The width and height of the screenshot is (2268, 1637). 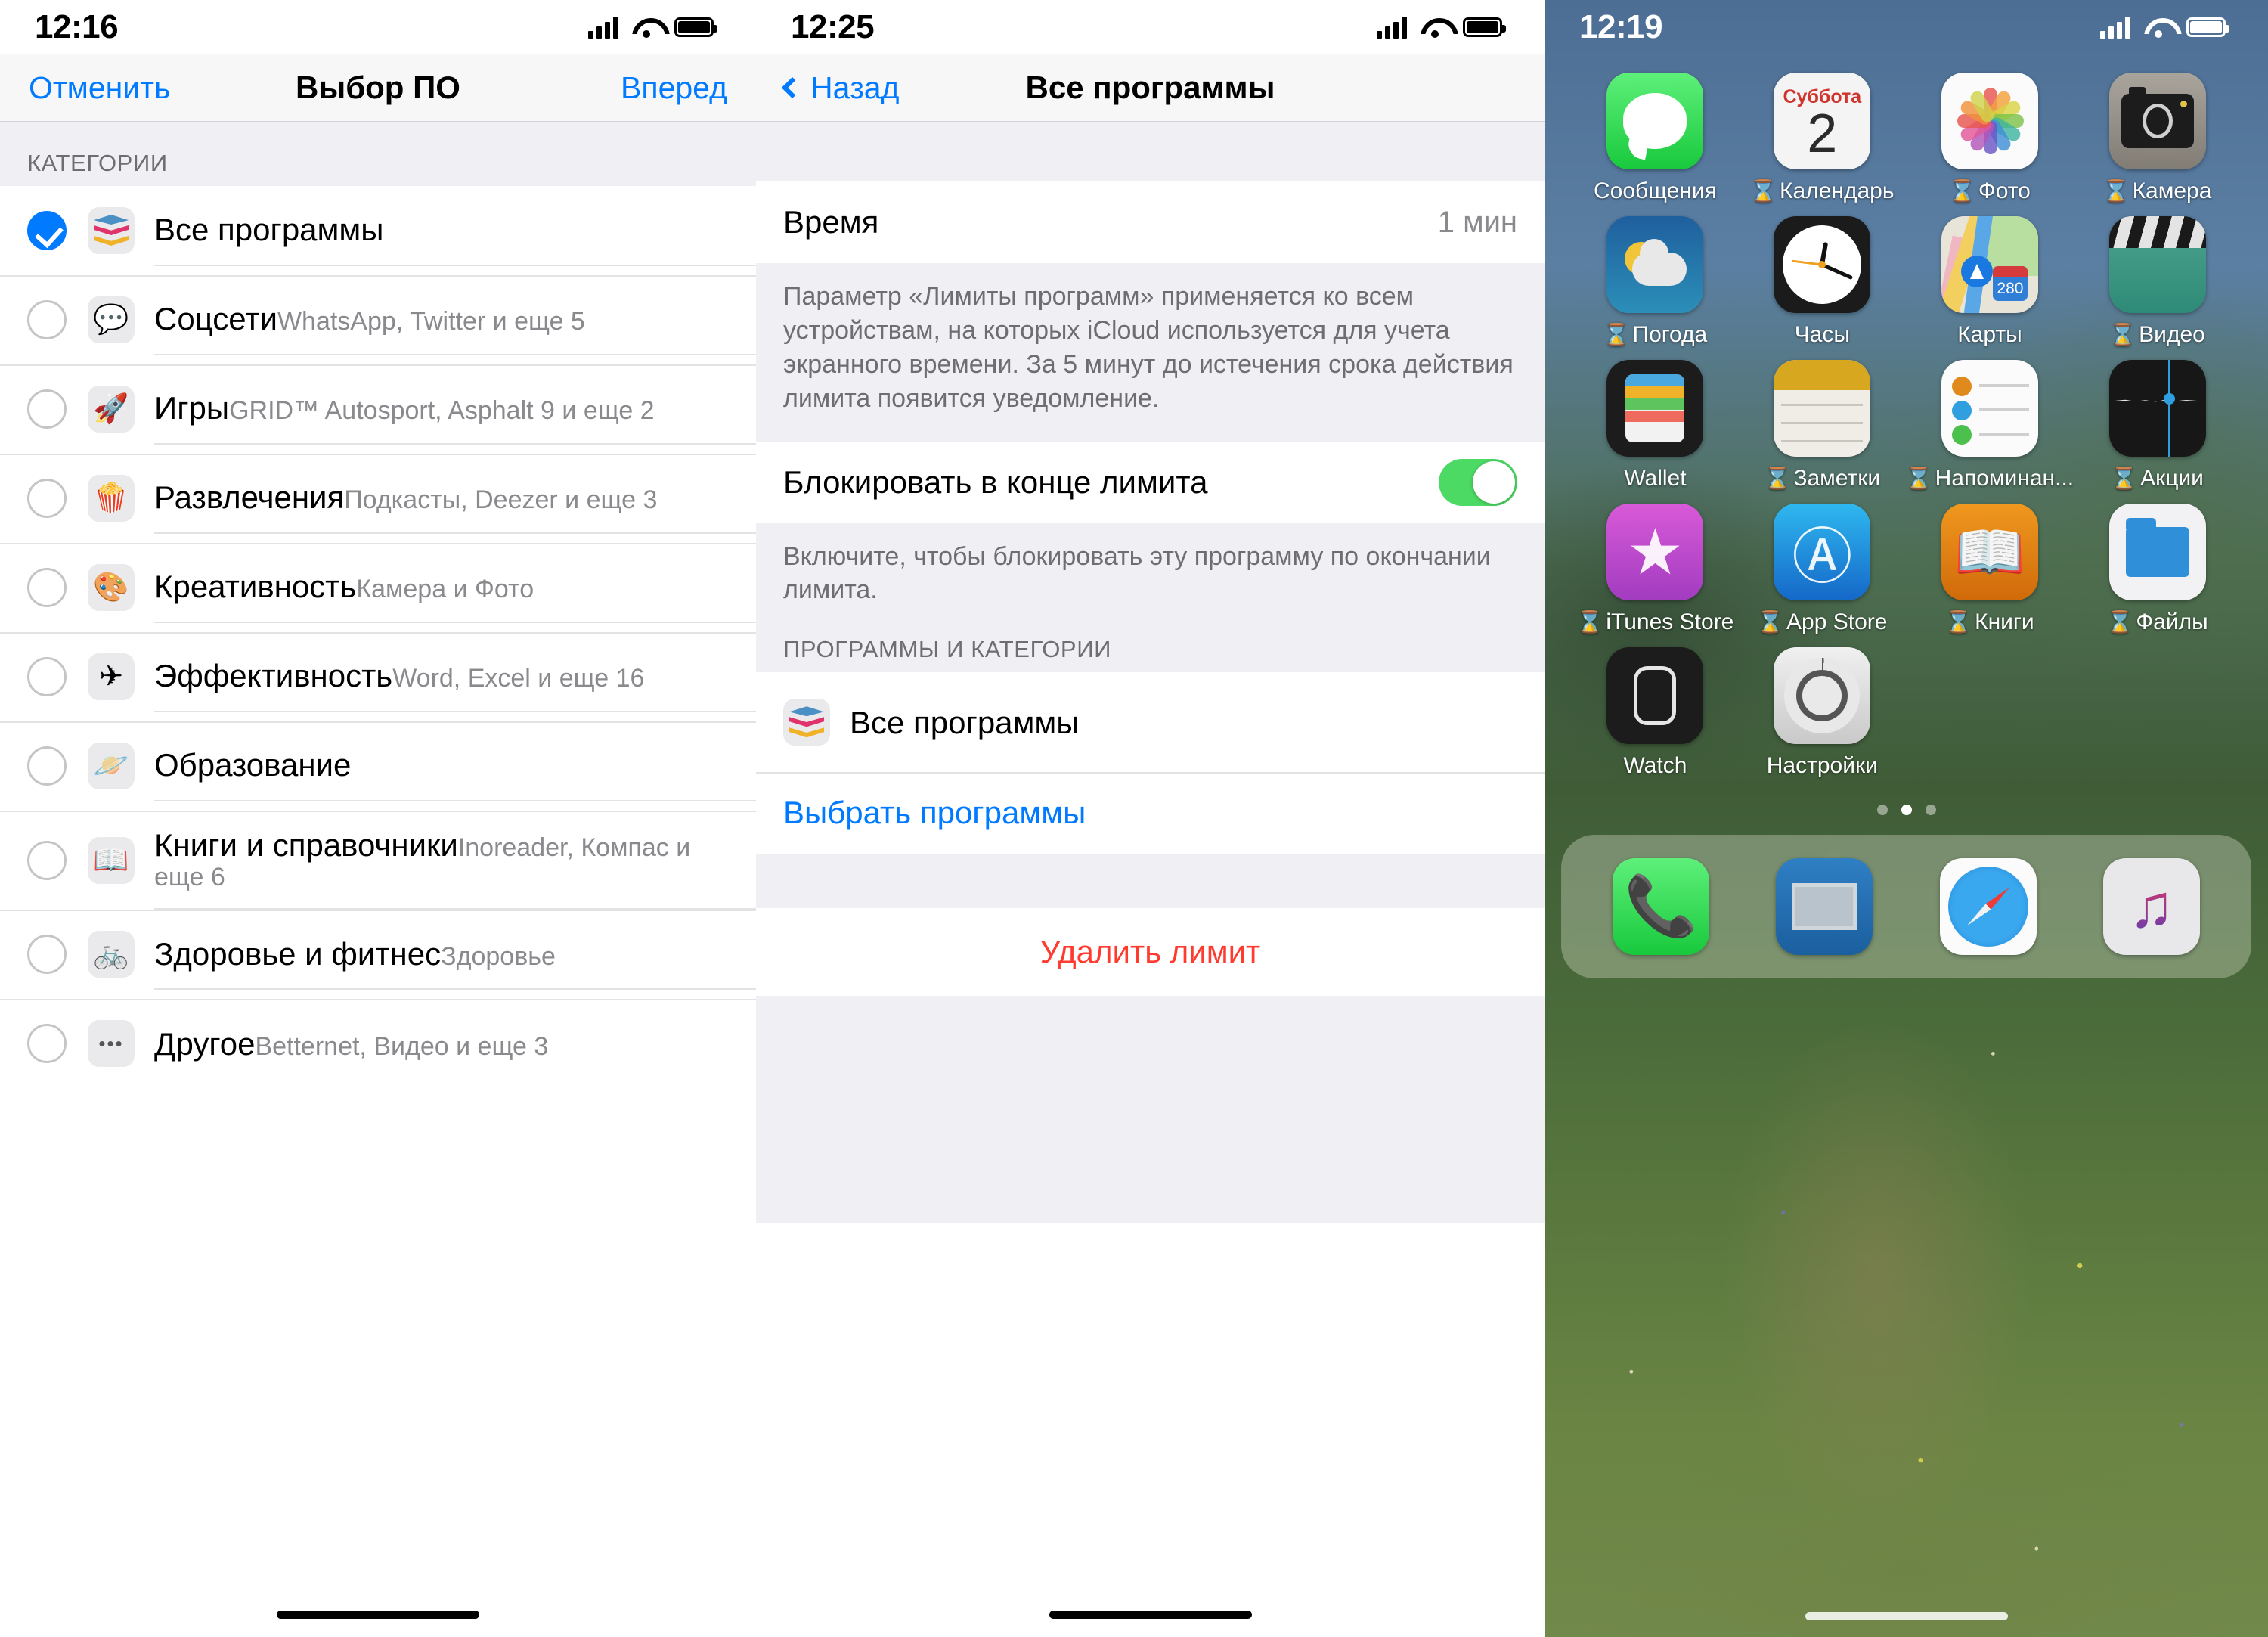 I want to click on status-bar-3: 12:19, so click(x=1907, y=27).